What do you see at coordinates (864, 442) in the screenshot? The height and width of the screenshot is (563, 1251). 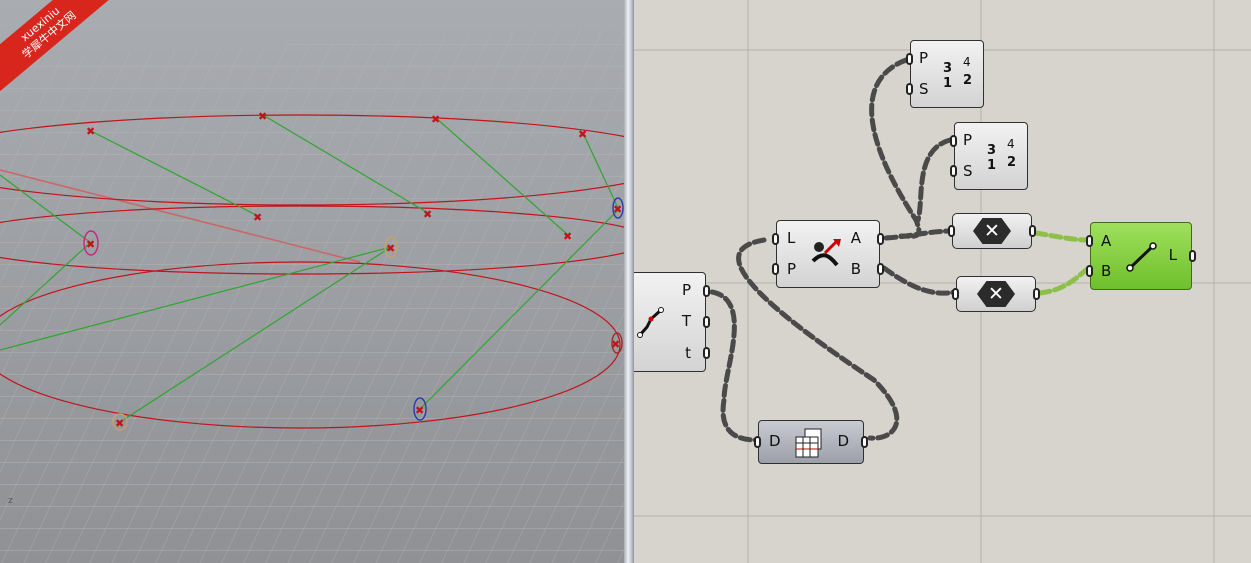 I see `output-port-d` at bounding box center [864, 442].